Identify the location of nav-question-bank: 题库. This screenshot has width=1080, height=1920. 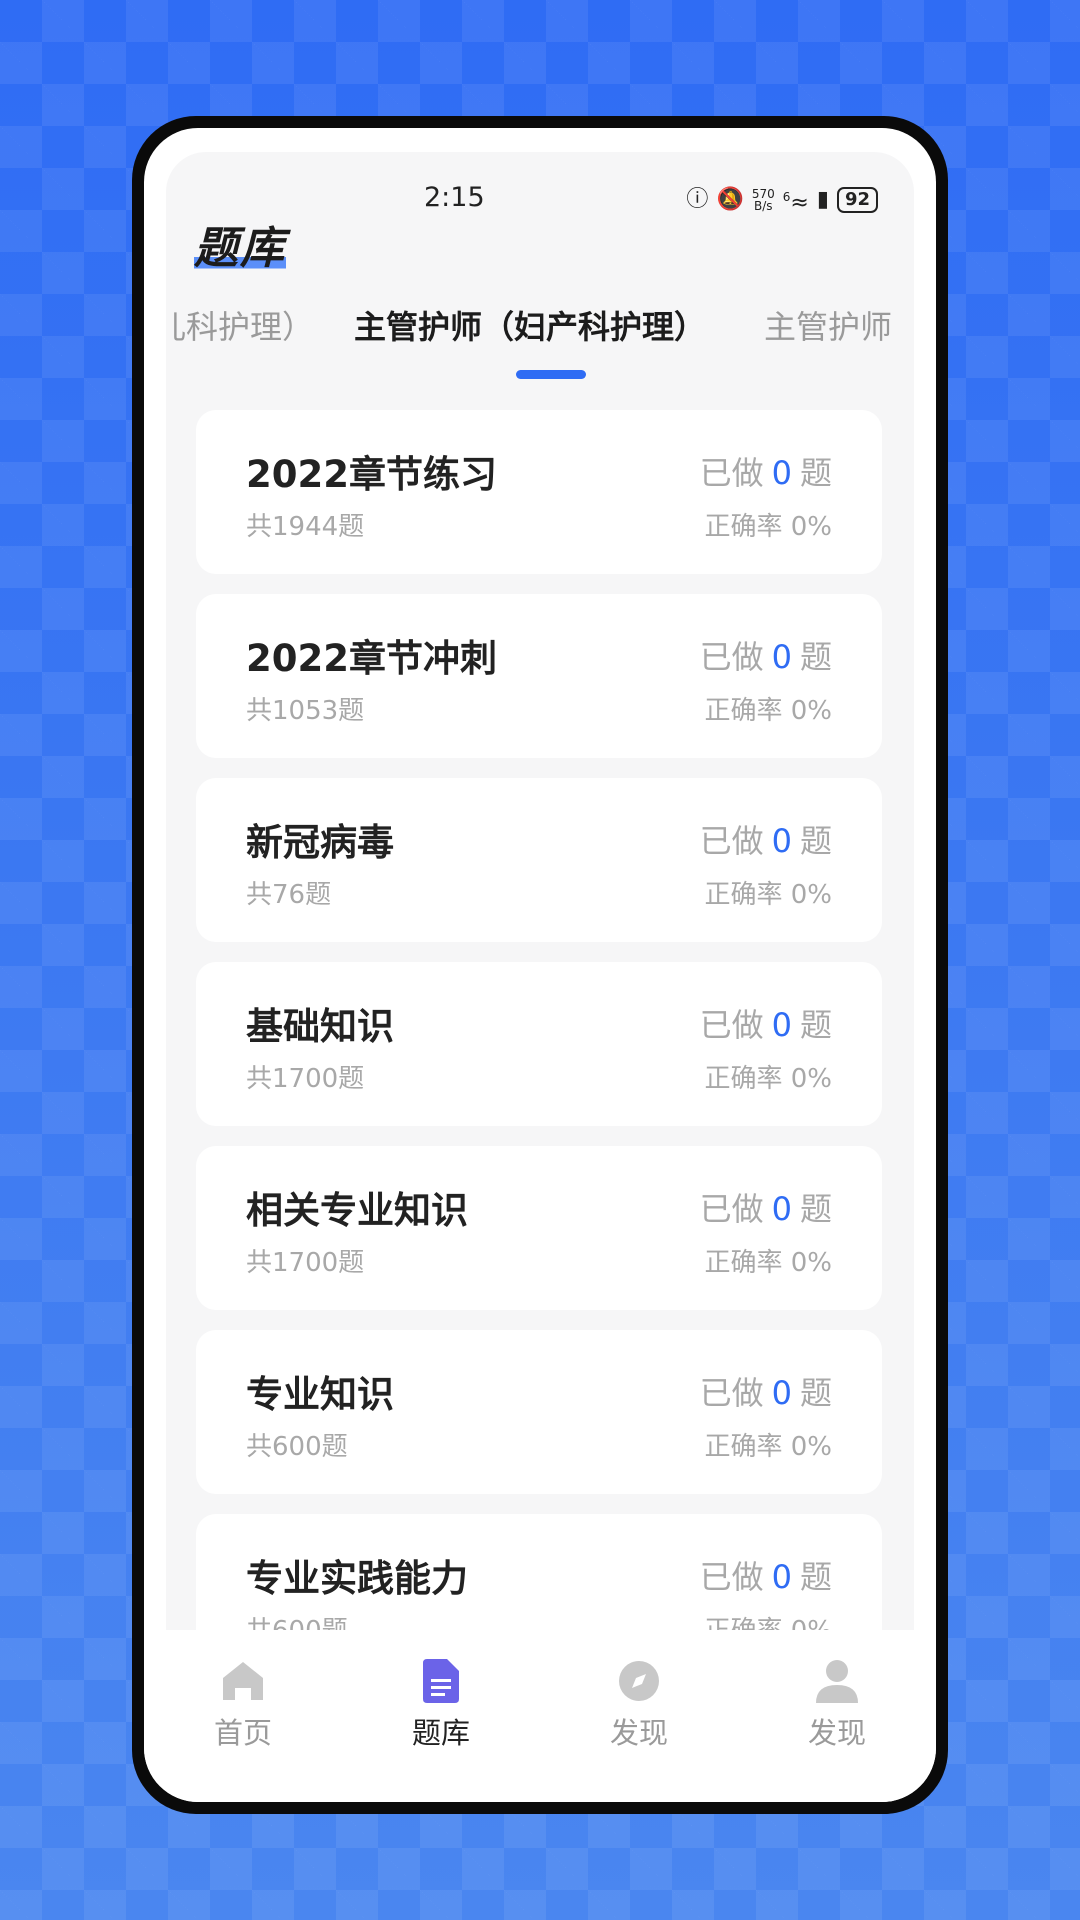
(441, 1716).